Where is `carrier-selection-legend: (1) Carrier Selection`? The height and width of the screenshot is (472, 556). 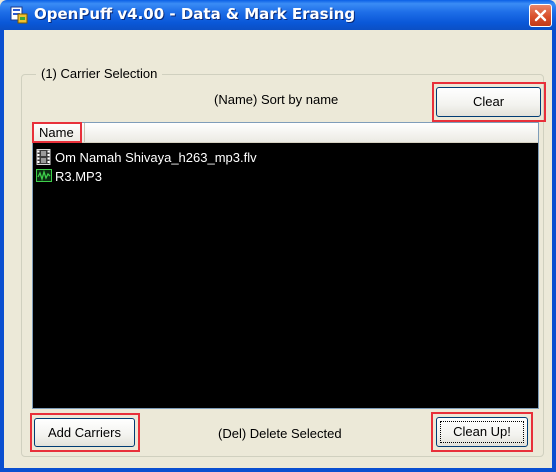 carrier-selection-legend: (1) Carrier Selection is located at coordinates (99, 73).